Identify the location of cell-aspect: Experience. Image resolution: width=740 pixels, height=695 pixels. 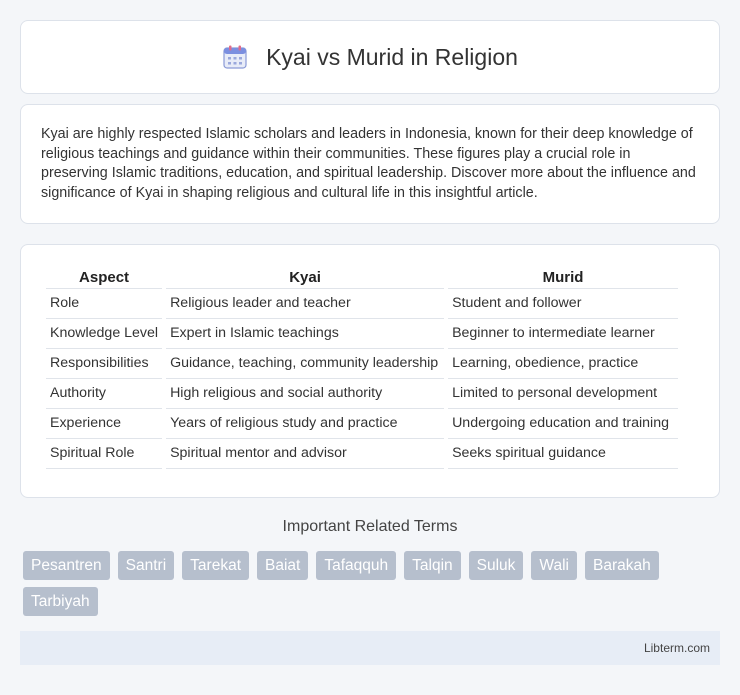
(104, 423).